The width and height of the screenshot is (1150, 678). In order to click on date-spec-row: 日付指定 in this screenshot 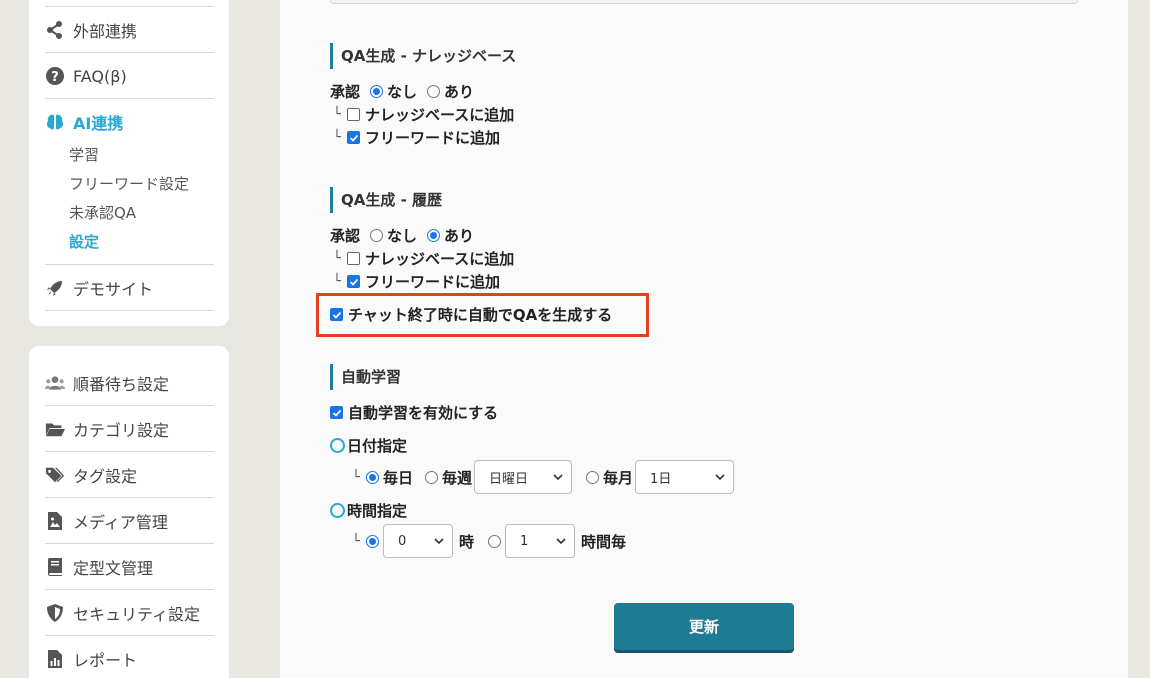, I will do `click(368, 445)`.